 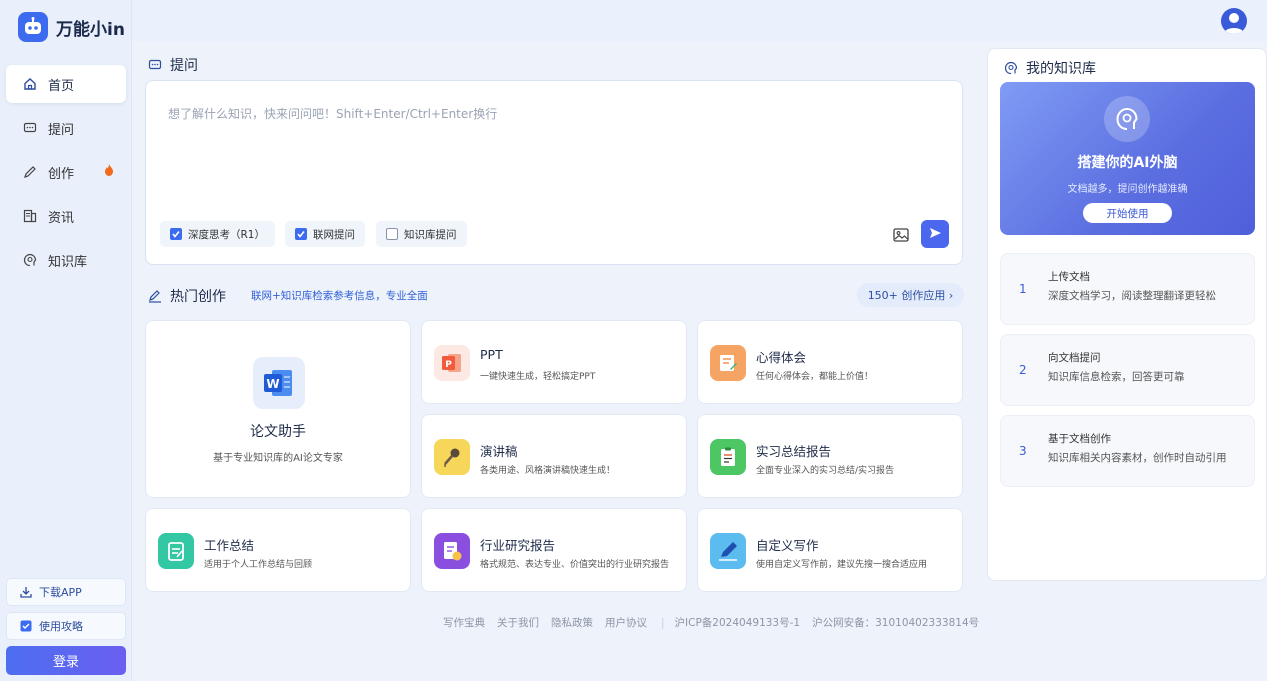 What do you see at coordinates (728, 457) in the screenshot?
I see `clipboard-icon` at bounding box center [728, 457].